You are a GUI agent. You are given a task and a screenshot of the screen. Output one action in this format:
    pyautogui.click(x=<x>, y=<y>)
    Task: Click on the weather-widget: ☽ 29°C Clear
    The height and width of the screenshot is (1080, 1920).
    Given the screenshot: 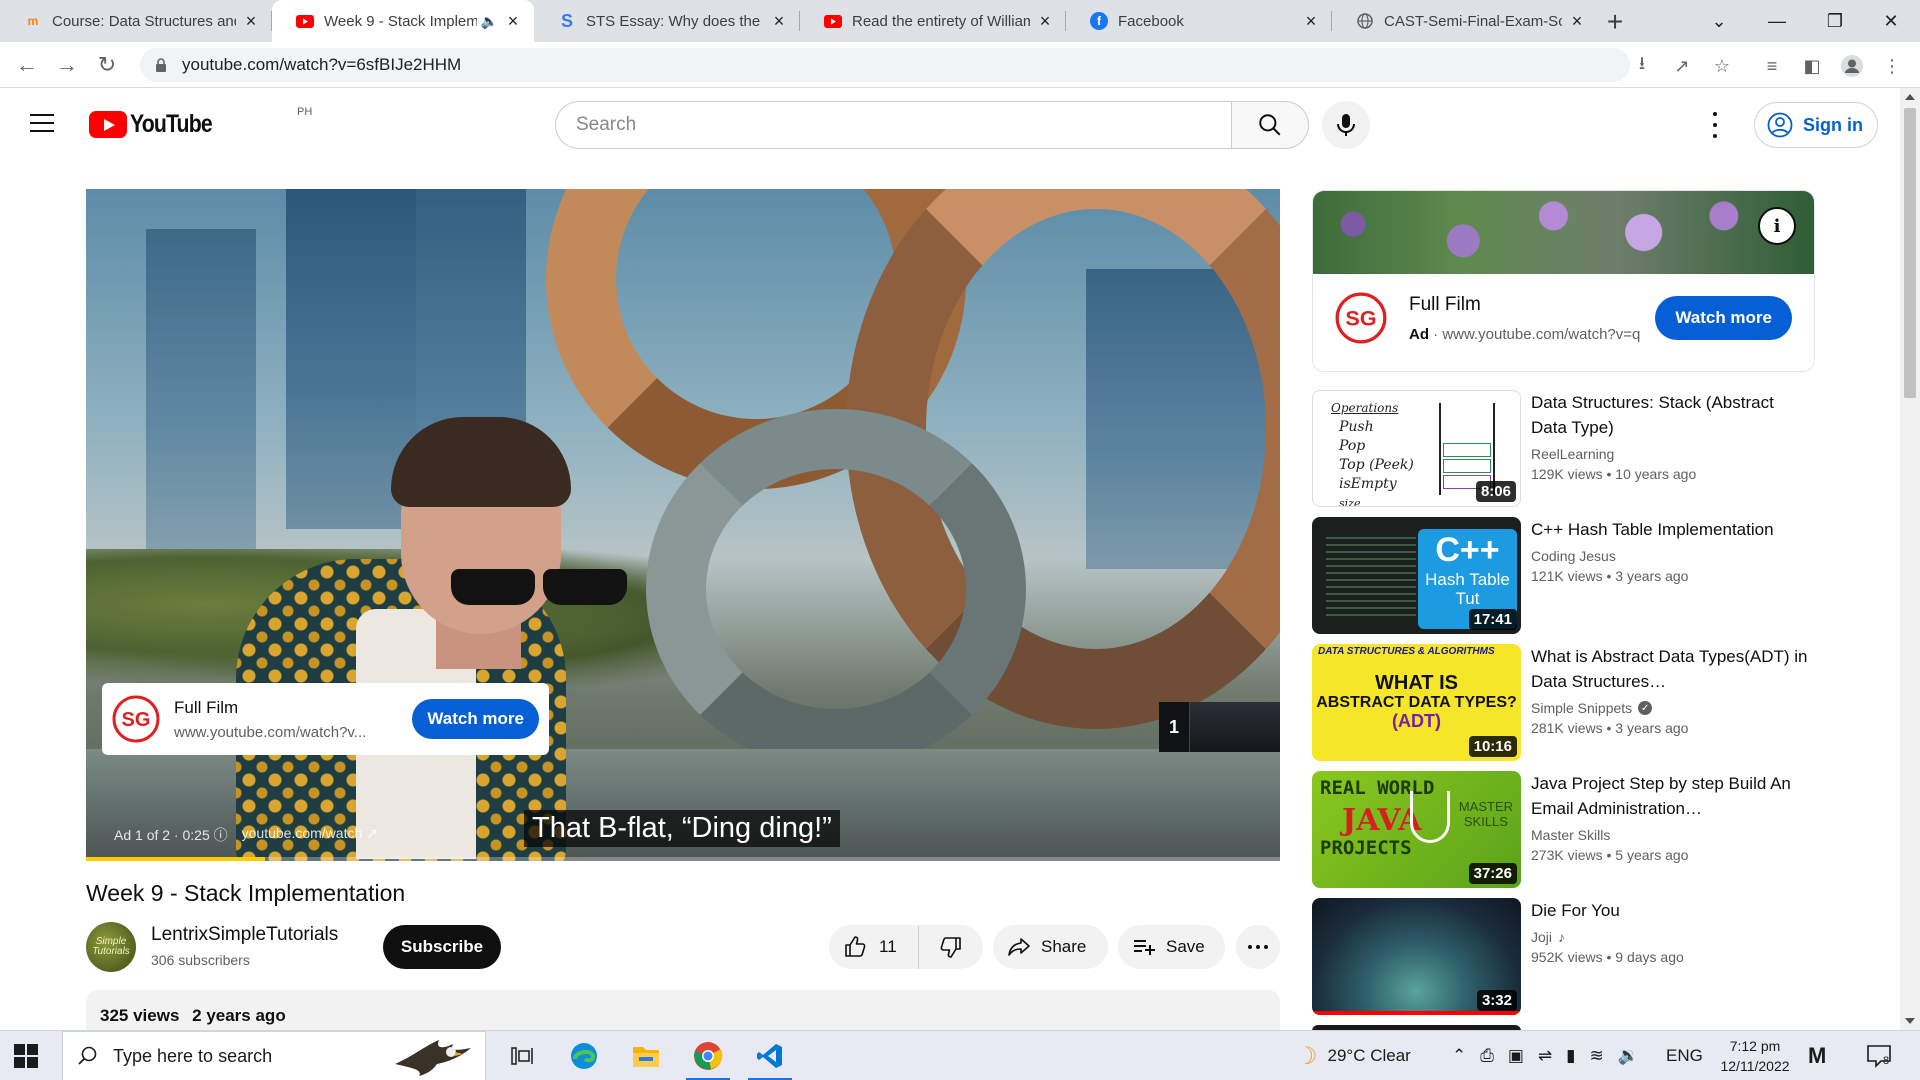 What is the action you would take?
    pyautogui.click(x=1353, y=1055)
    